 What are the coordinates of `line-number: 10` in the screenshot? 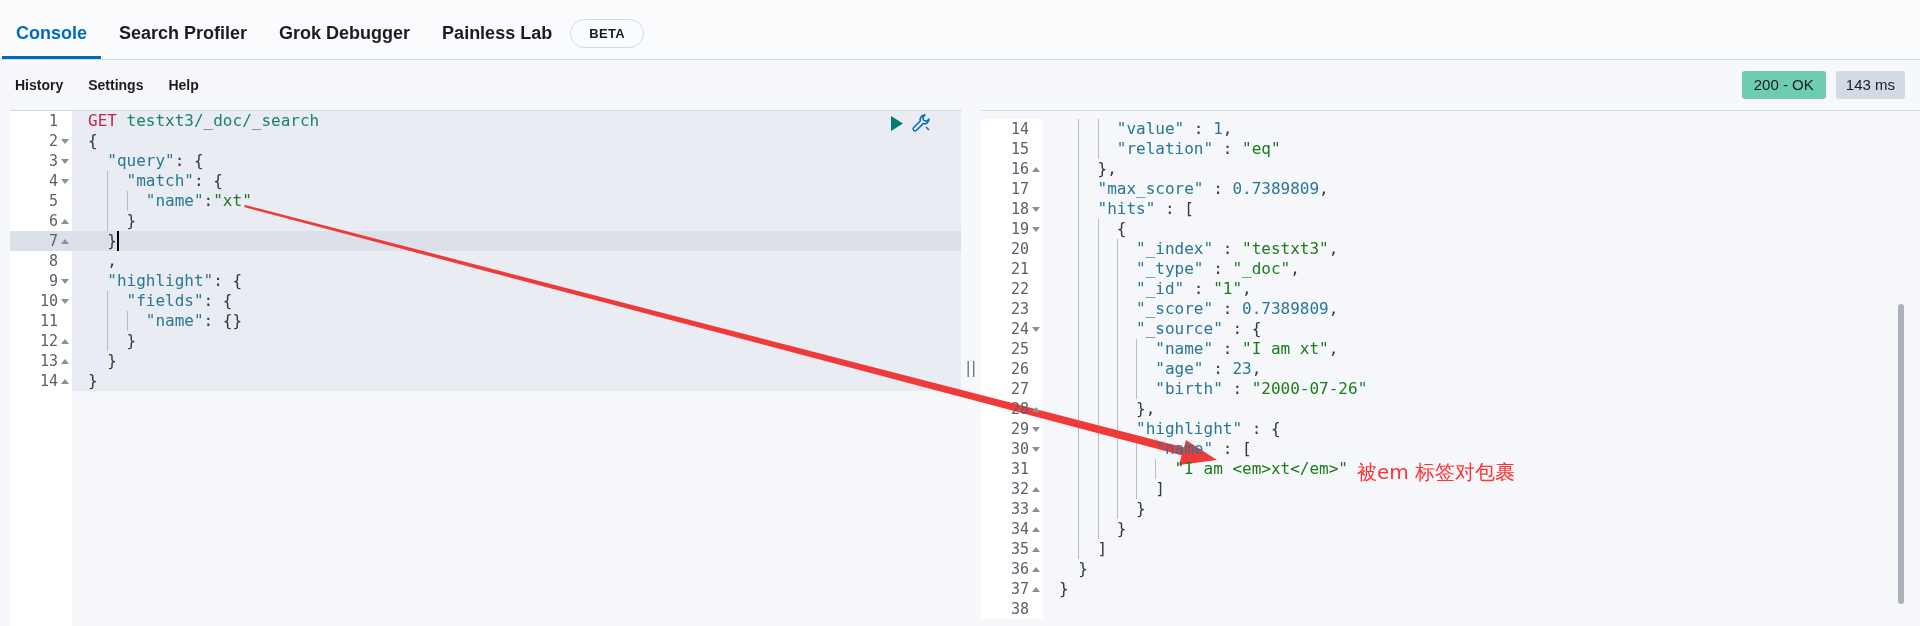 It's located at (48, 301).